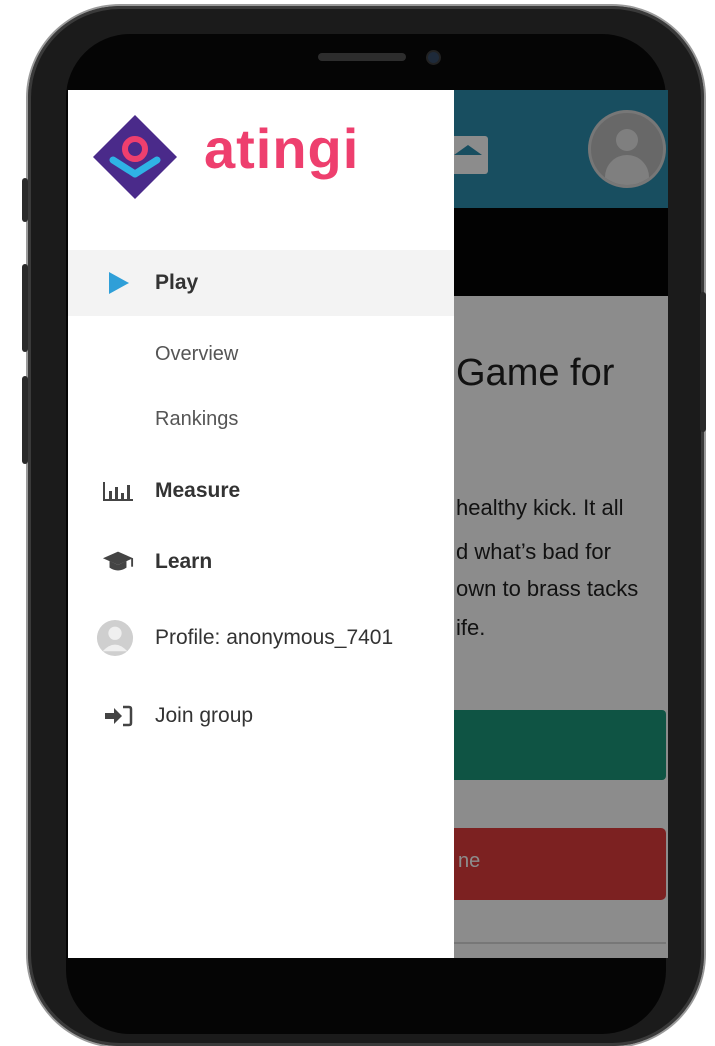  Describe the element at coordinates (282, 148) in the screenshot. I see `brand-name: atingi` at that location.